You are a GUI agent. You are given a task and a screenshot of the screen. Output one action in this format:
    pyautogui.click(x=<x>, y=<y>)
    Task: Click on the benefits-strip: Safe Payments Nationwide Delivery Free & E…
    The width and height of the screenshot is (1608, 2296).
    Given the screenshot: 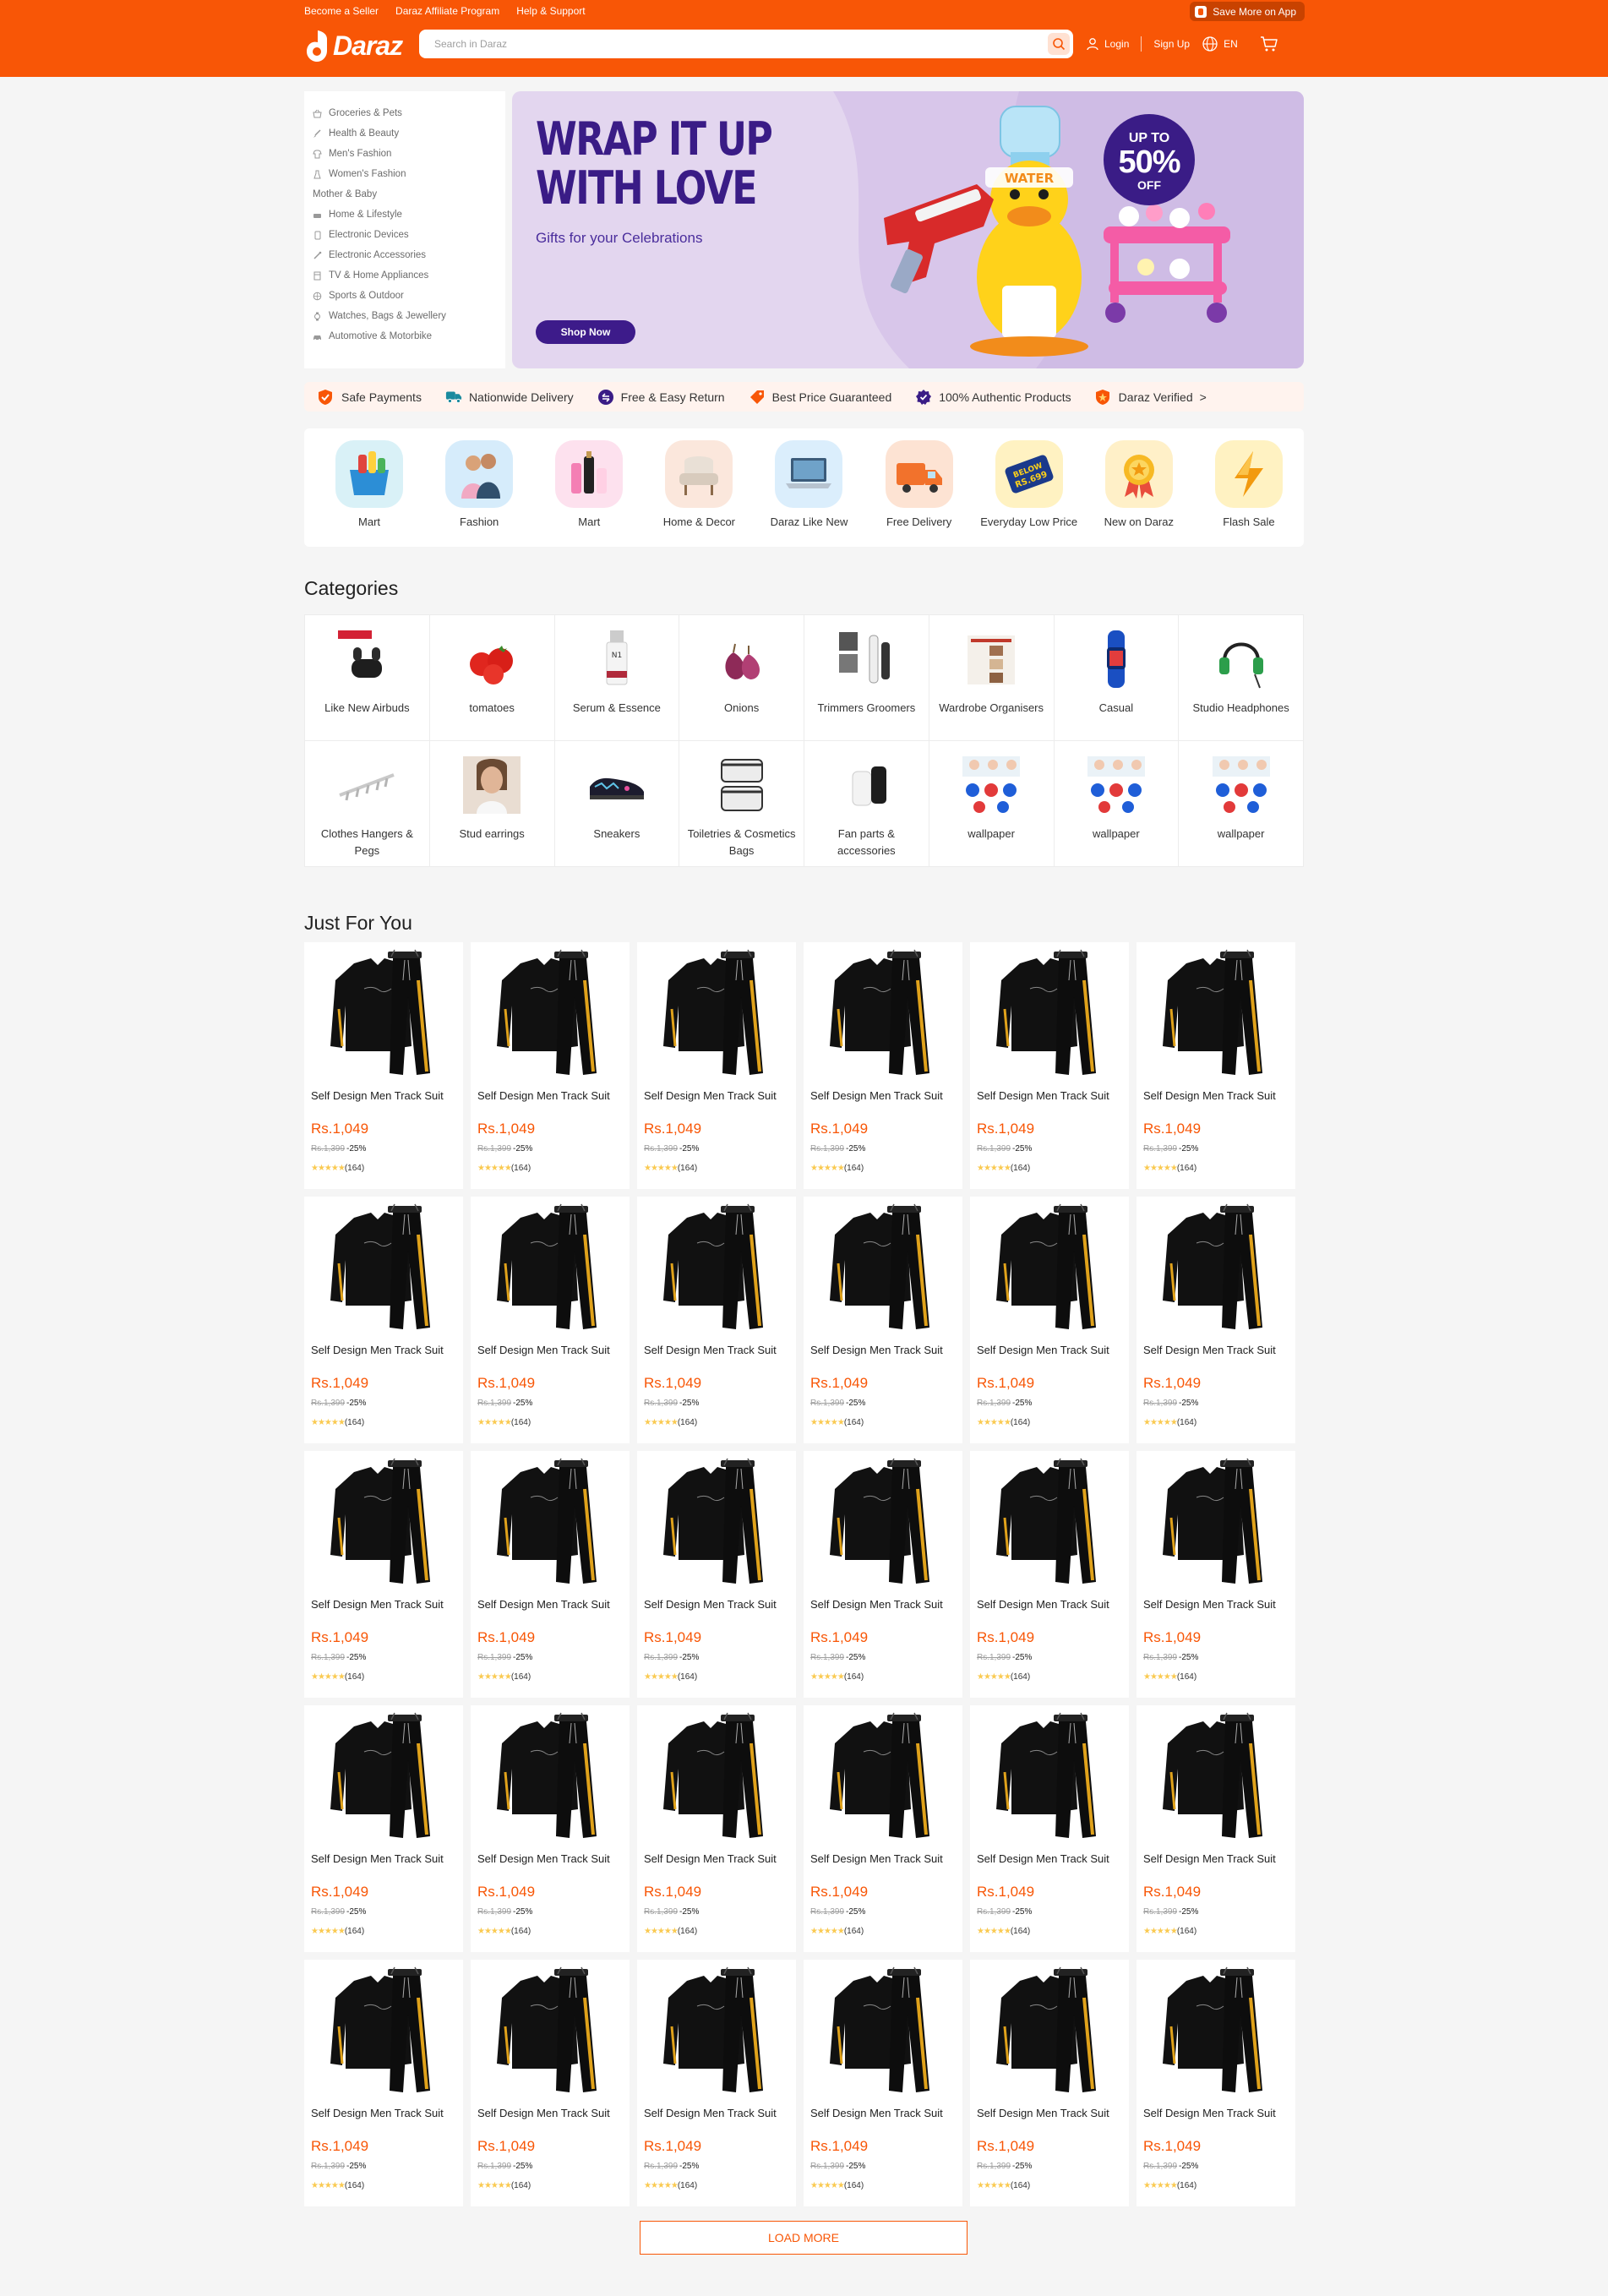 What is the action you would take?
    pyautogui.click(x=804, y=397)
    